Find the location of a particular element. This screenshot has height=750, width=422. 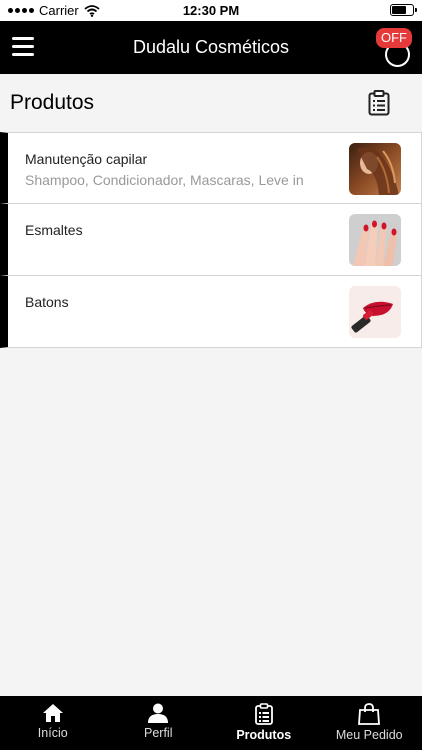

off-badge: OFF is located at coordinates (394, 38).